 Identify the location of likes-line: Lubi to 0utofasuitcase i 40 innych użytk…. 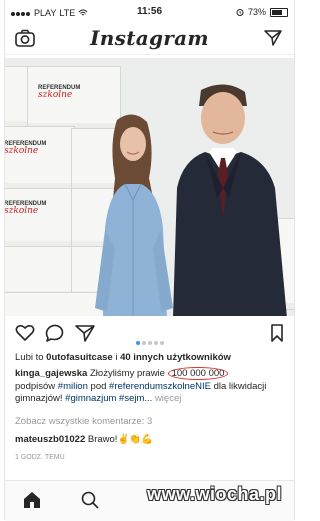
(151, 358).